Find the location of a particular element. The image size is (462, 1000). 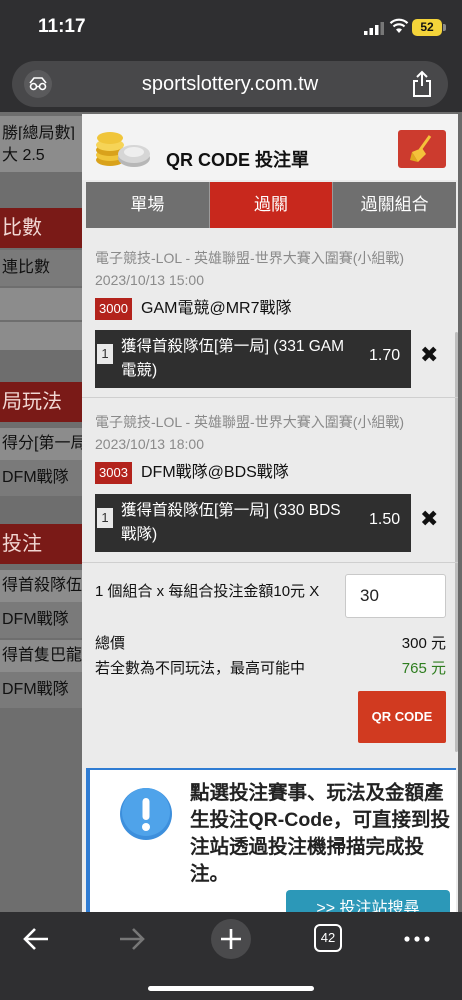

max-win-value: 765 元 is located at coordinates (423, 668).